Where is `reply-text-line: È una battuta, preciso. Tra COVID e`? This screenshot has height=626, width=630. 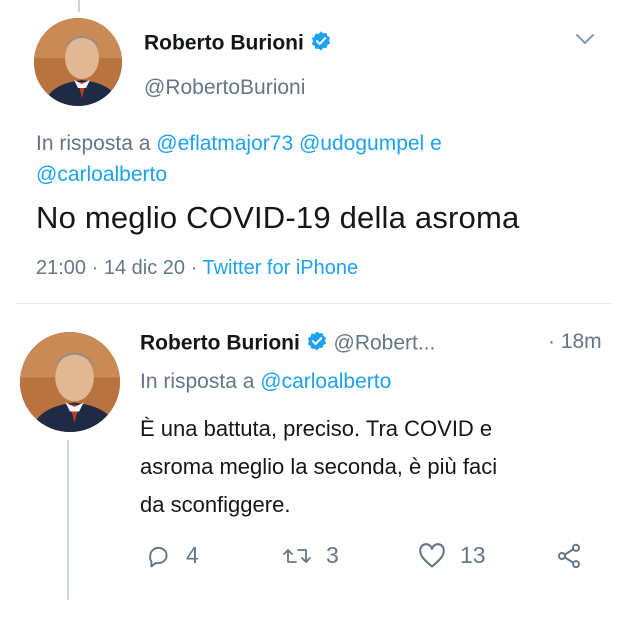 reply-text-line: È una battuta, preciso. Tra COVID e is located at coordinates (316, 428).